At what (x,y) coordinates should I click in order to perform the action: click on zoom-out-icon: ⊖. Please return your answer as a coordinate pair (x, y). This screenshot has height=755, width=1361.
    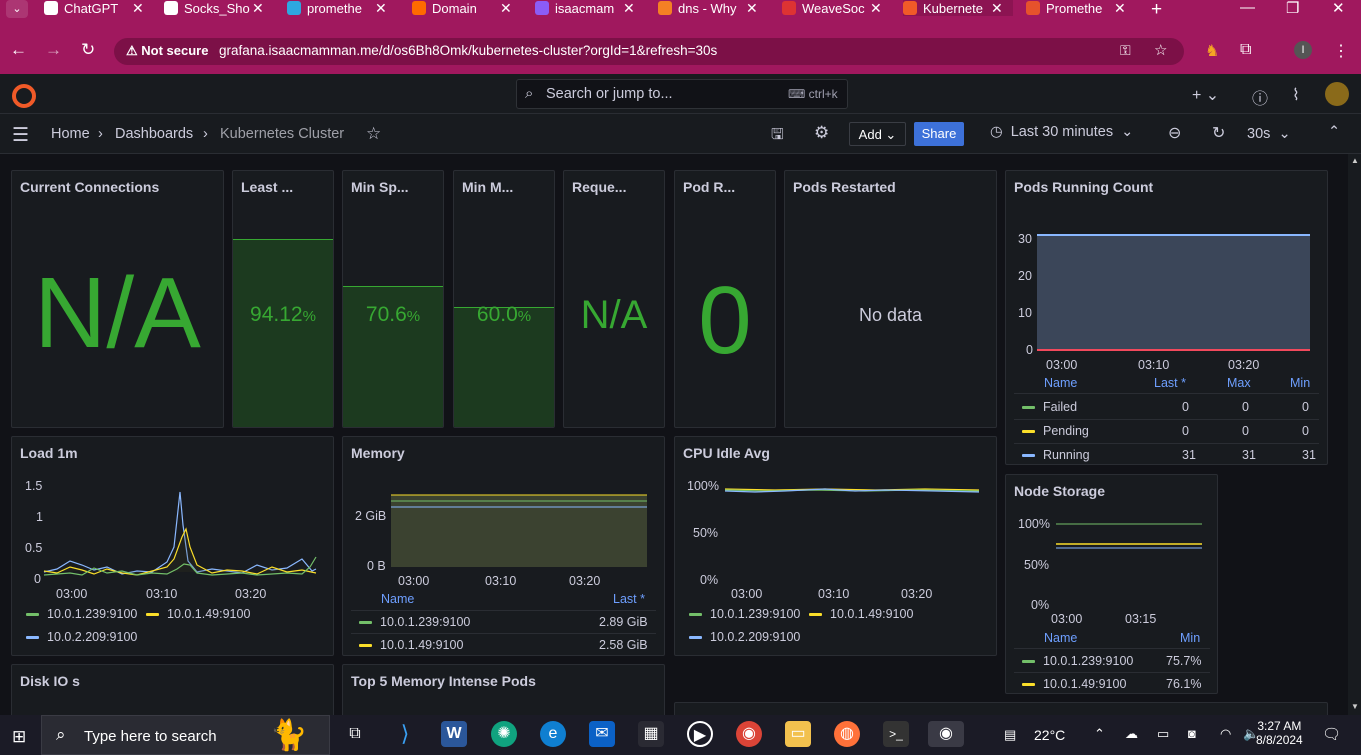
    Looking at the image, I should click on (1174, 133).